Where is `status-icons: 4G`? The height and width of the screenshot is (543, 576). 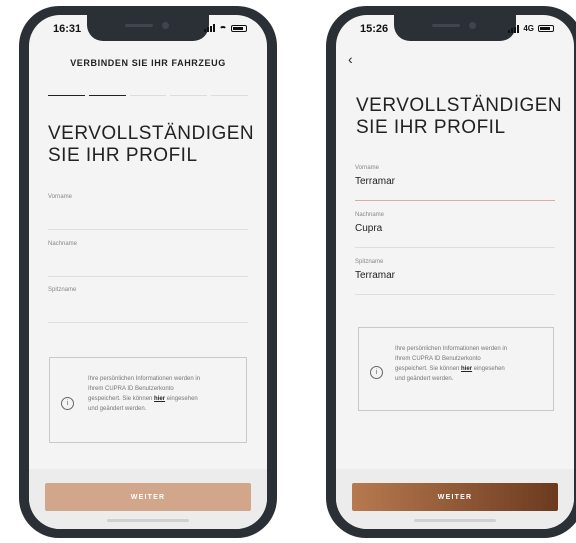
status-icons: 4G is located at coordinates (531, 28).